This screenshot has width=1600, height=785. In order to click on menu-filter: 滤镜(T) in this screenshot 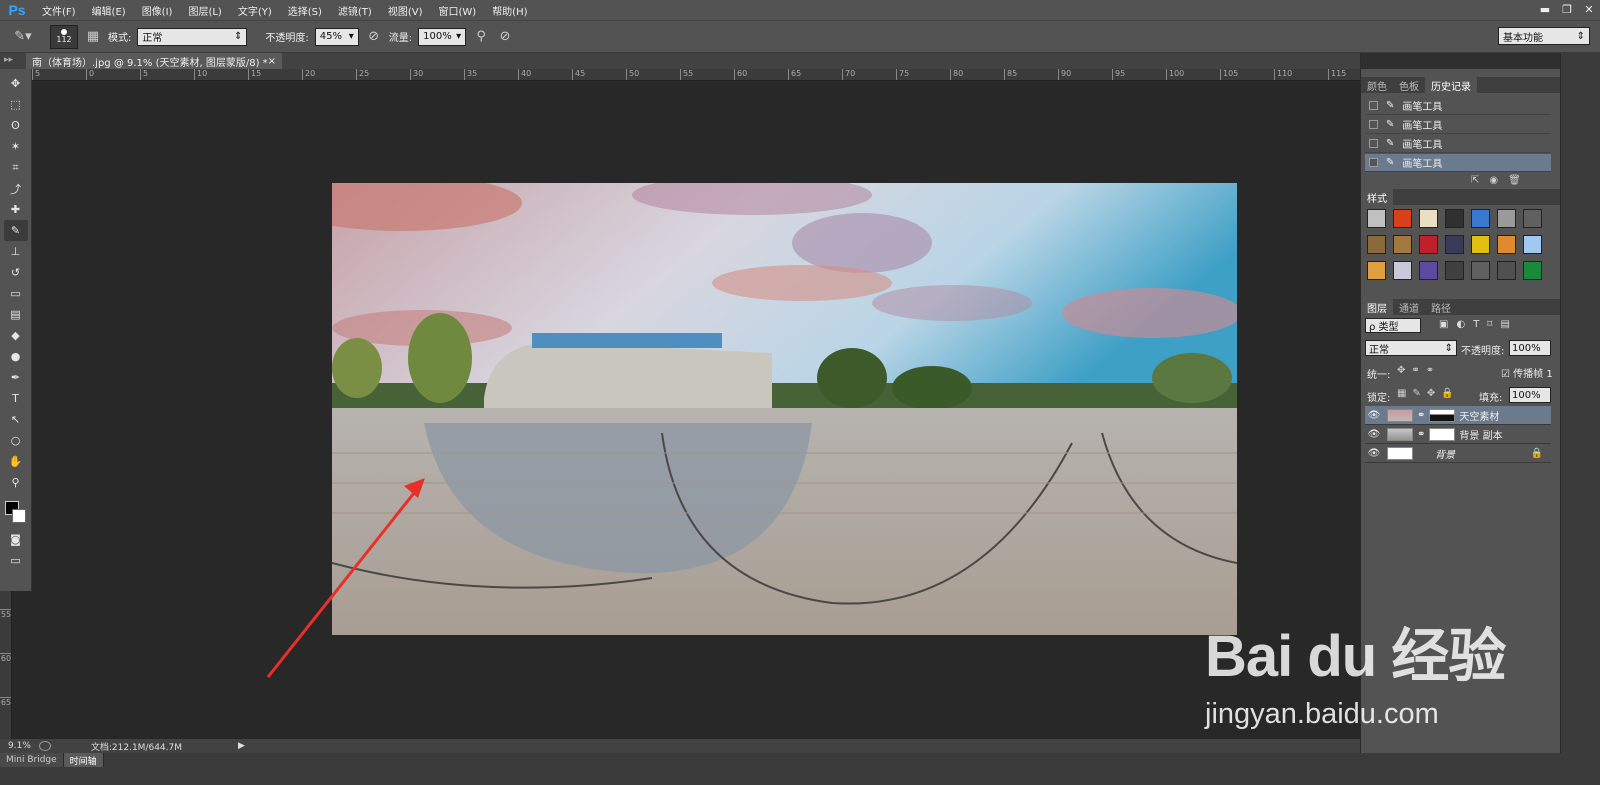, I will do `click(355, 10)`.